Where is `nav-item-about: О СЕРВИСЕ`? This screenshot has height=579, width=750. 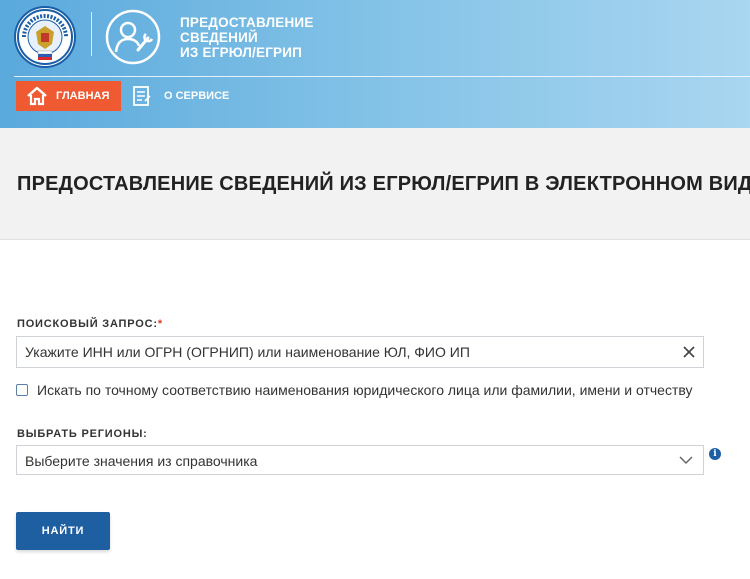 nav-item-about: О СЕРВИСЕ is located at coordinates (179, 96).